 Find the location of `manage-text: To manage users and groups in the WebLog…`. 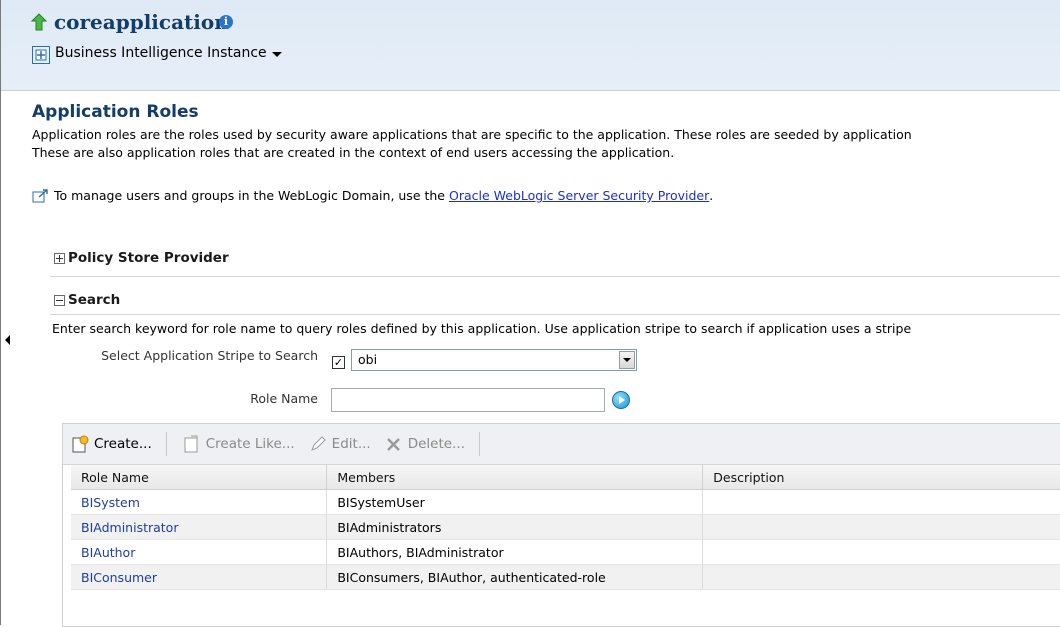

manage-text: To manage users and groups in the WebLog… is located at coordinates (249, 195).